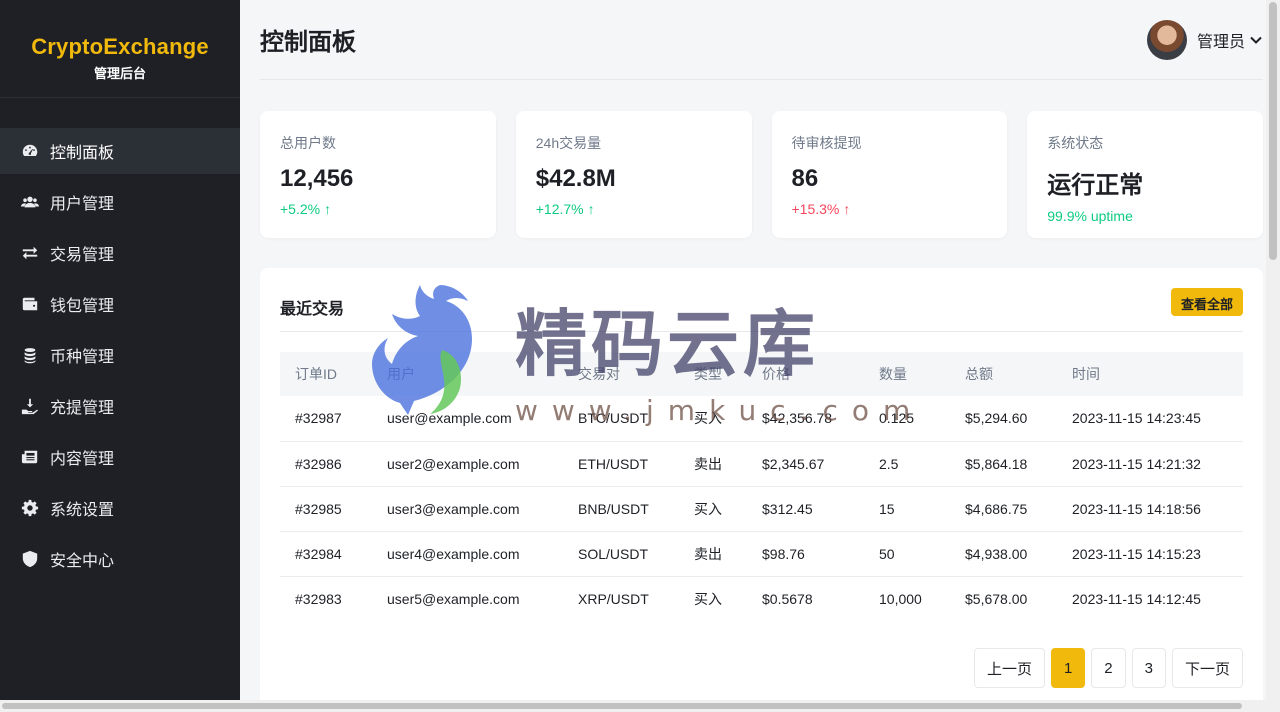  I want to click on sidebar-item-coins: 币种管理, so click(120, 355).